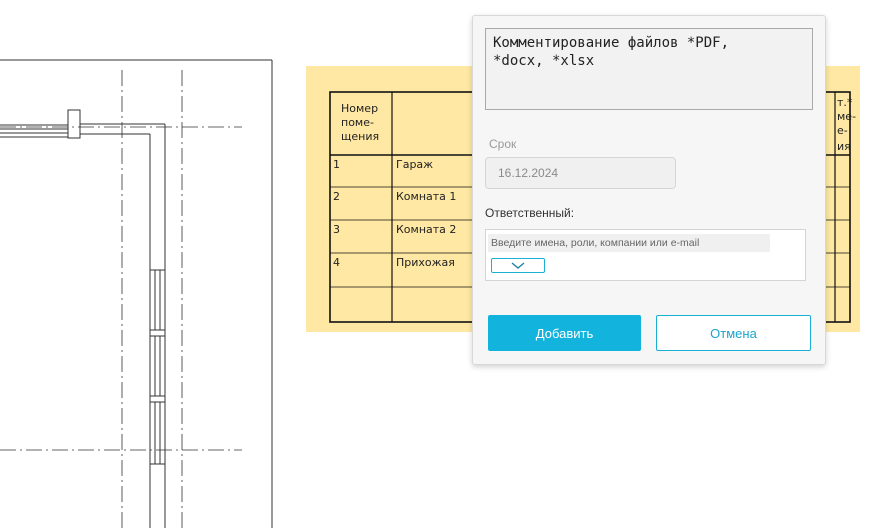 This screenshot has width=880, height=528. Describe the element at coordinates (336, 164) in the screenshot. I see `table-row-1-num: 1` at that location.